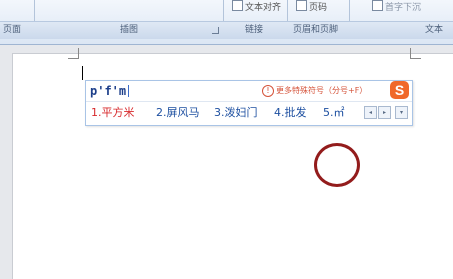  What do you see at coordinates (321, 90) in the screenshot?
I see `special-symbols-hint: 更多特殊符号（分号+F）` at bounding box center [321, 90].